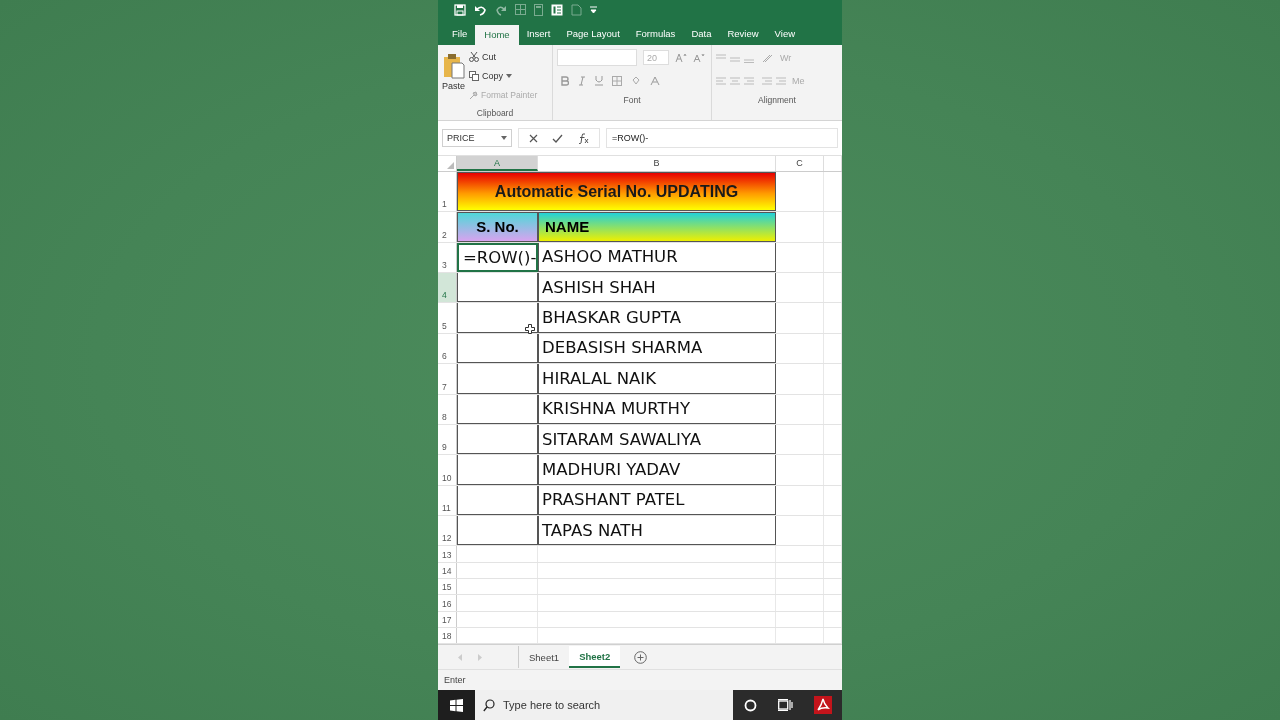 This screenshot has height=720, width=1280. Describe the element at coordinates (657, 348) in the screenshot. I see `table-cell: DEBASISH SHARMA` at that location.